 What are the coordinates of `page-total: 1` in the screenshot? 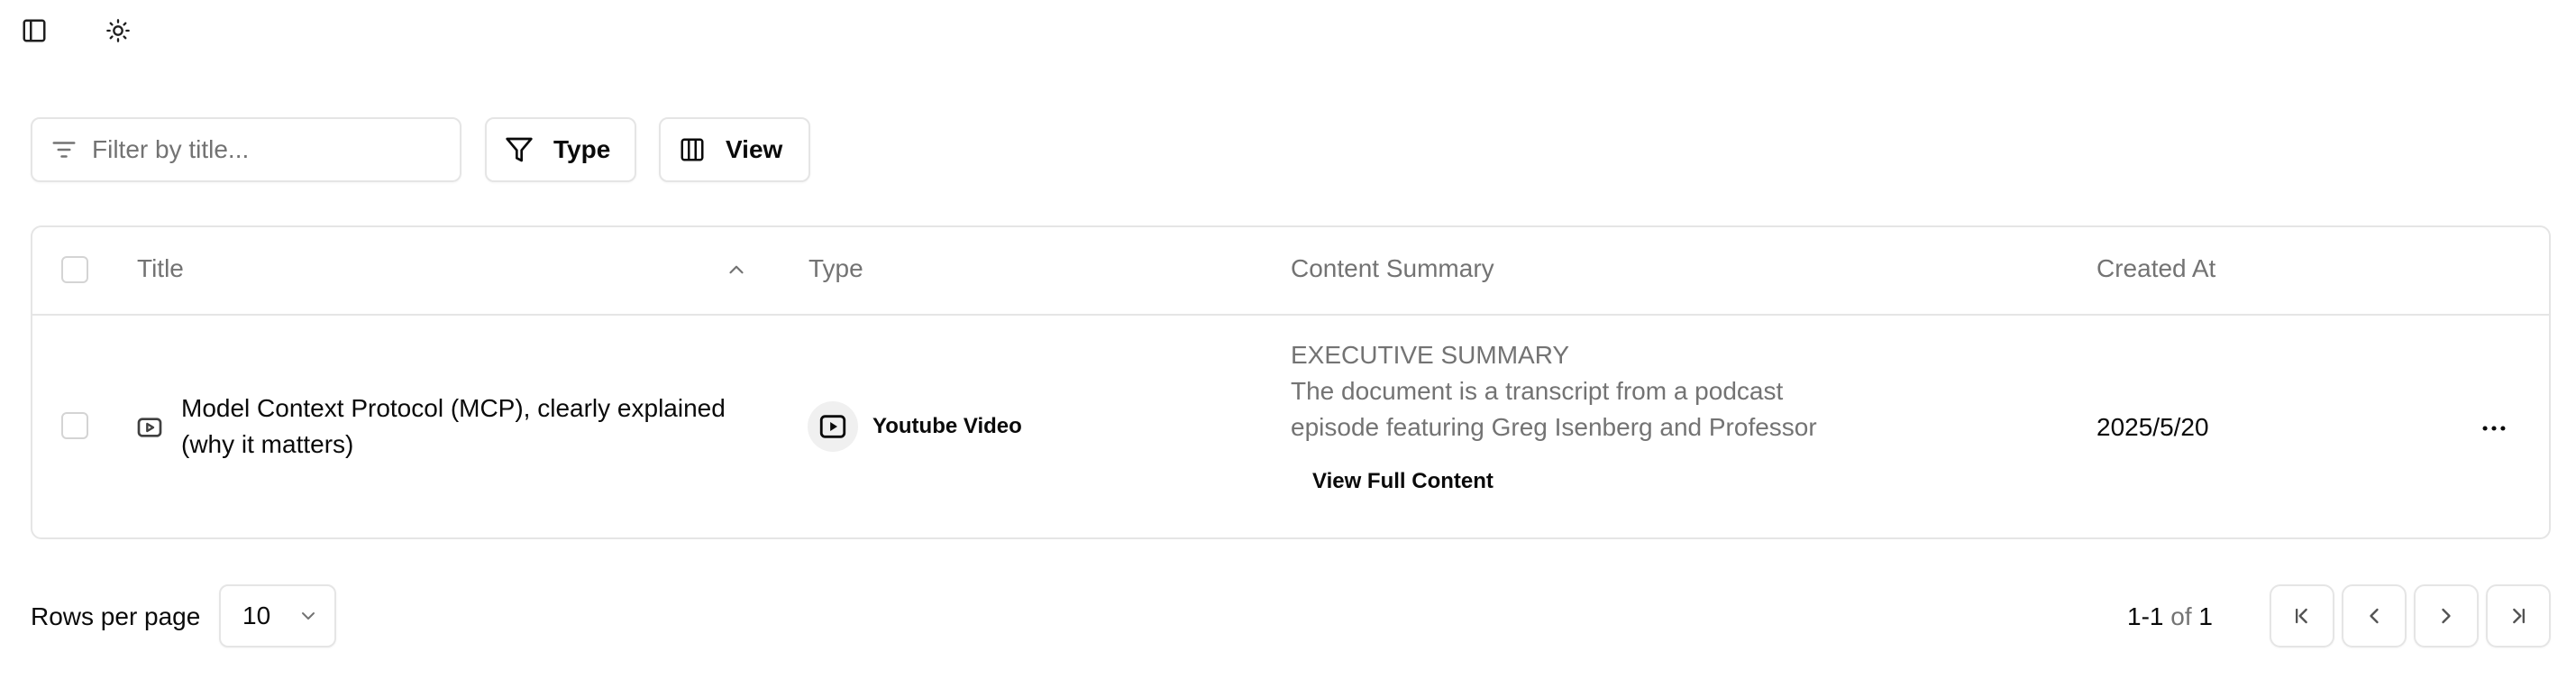 It's located at (2205, 616).